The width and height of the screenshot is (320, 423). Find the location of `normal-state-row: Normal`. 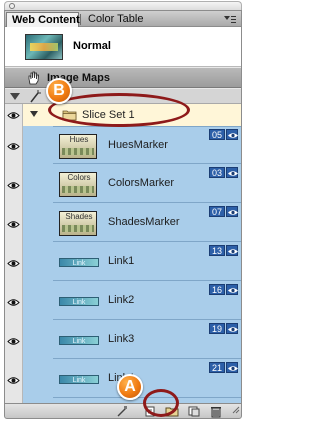

normal-state-row: Normal is located at coordinates (123, 47).